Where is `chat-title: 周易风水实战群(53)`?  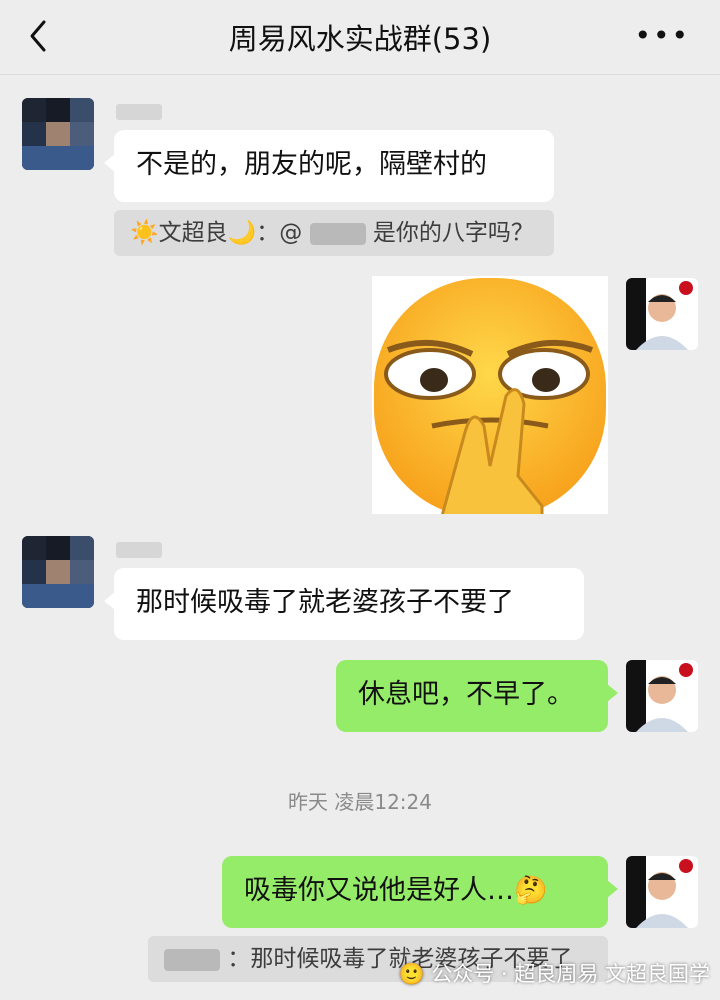
chat-title: 周易风水实战群(53) is located at coordinates (360, 39).